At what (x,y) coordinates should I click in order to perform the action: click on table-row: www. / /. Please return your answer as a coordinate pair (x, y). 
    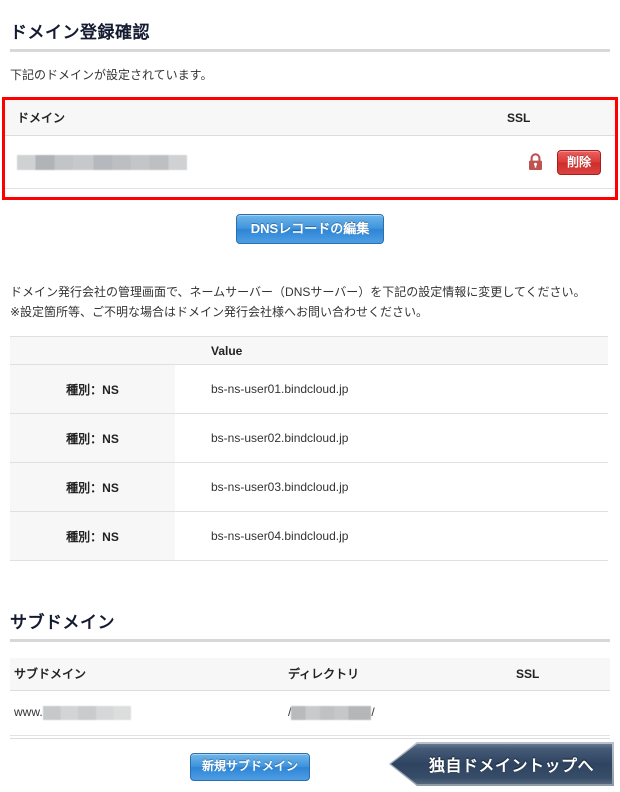
    Looking at the image, I should click on (310, 713).